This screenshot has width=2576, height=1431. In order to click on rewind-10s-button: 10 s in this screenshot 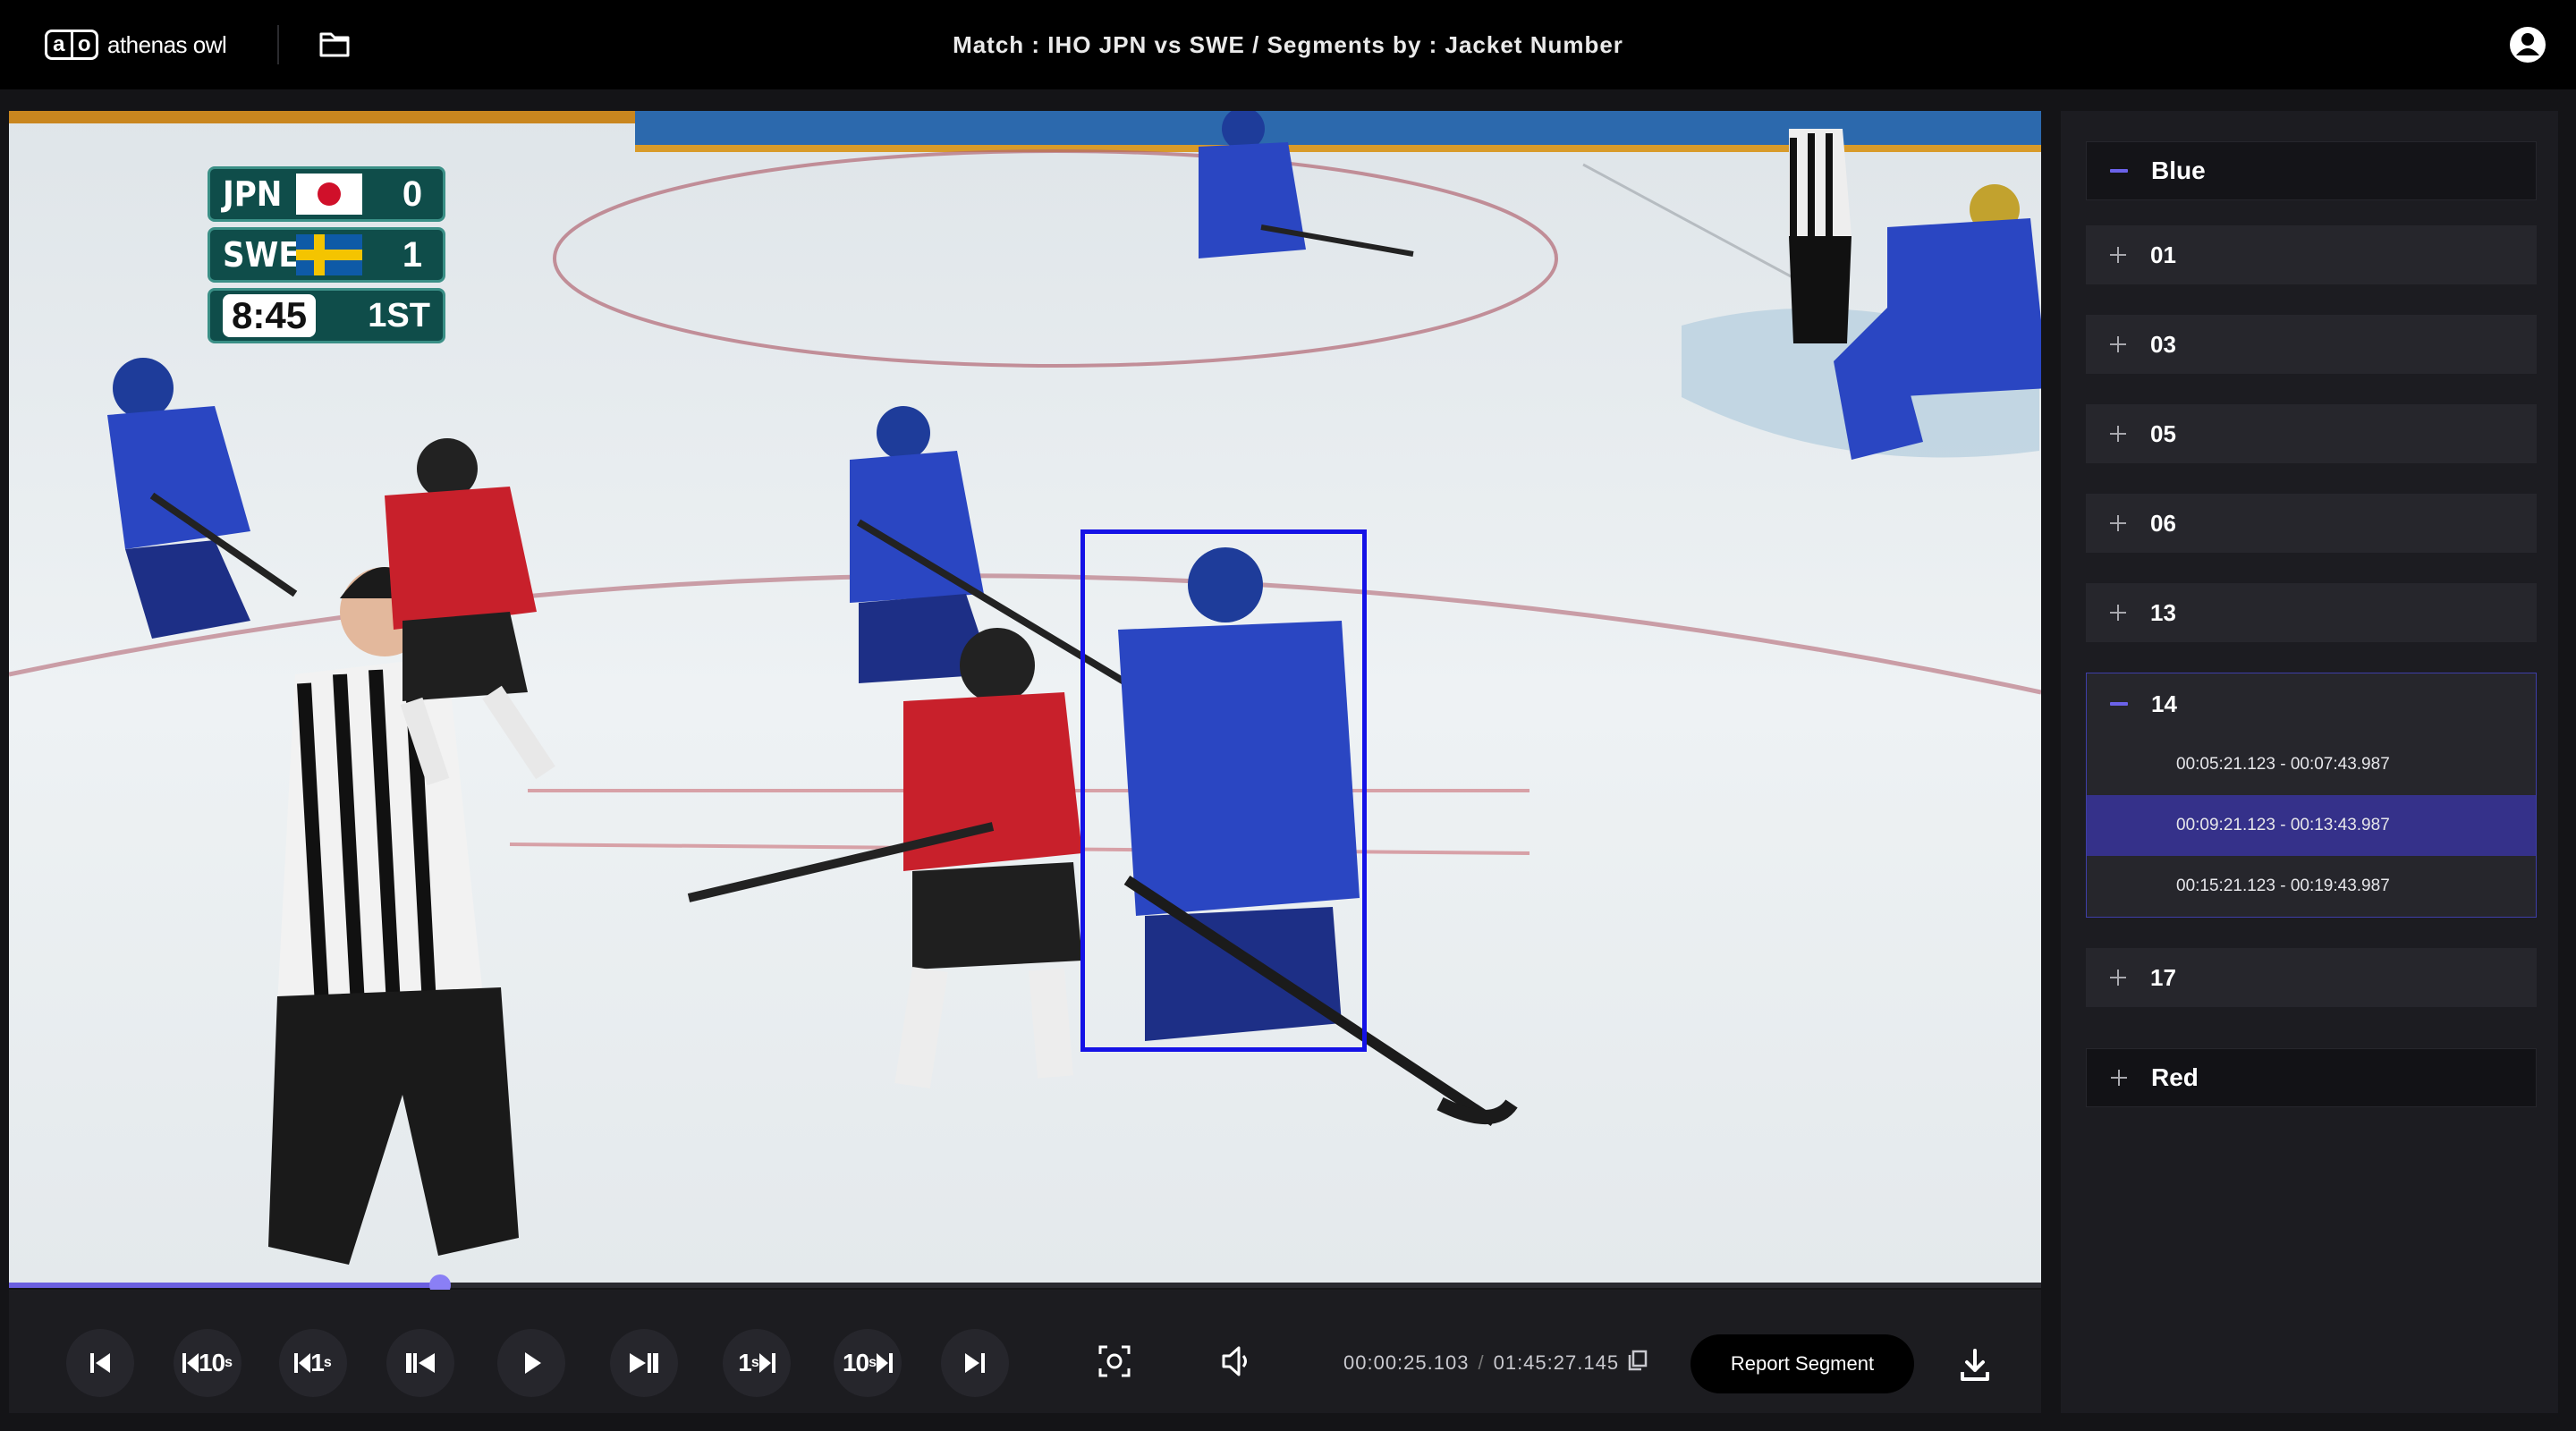, I will do `click(208, 1363)`.